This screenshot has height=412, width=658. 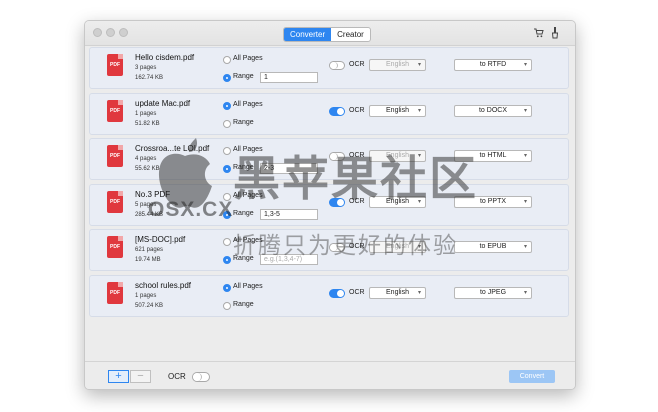 What do you see at coordinates (148, 260) in the screenshot?
I see `file-size: 19.74 MB` at bounding box center [148, 260].